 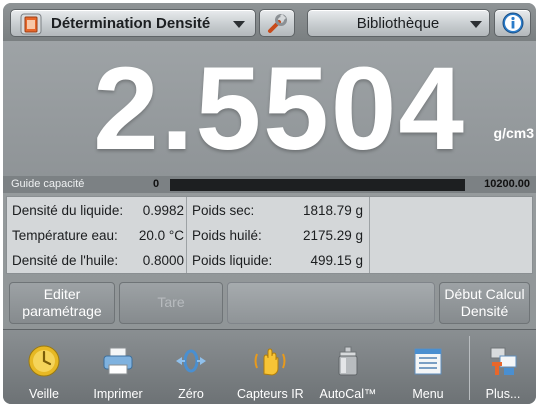 I want to click on liquid-density-row: Densité du liquide: 0.9982, so click(x=96, y=209).